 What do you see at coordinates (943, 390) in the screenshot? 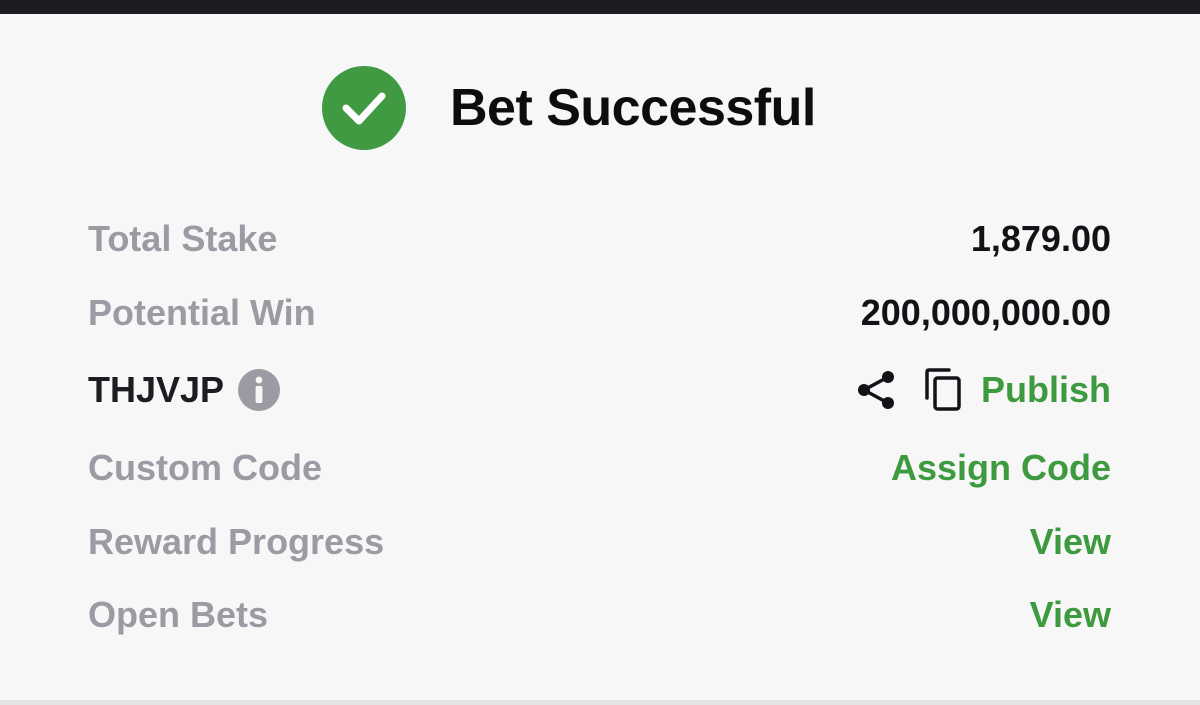
I see `copy-icon` at bounding box center [943, 390].